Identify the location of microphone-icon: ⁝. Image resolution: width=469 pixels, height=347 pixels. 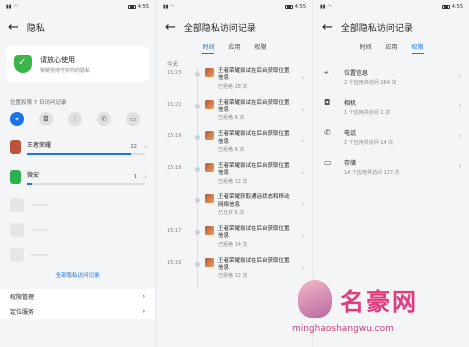
(75, 119).